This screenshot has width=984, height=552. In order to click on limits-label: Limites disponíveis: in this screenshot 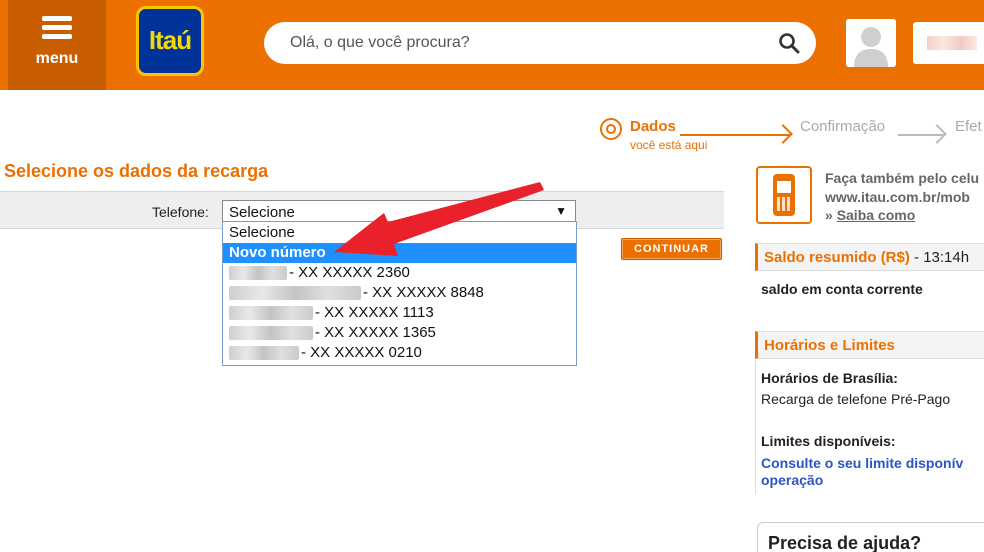, I will do `click(828, 441)`.